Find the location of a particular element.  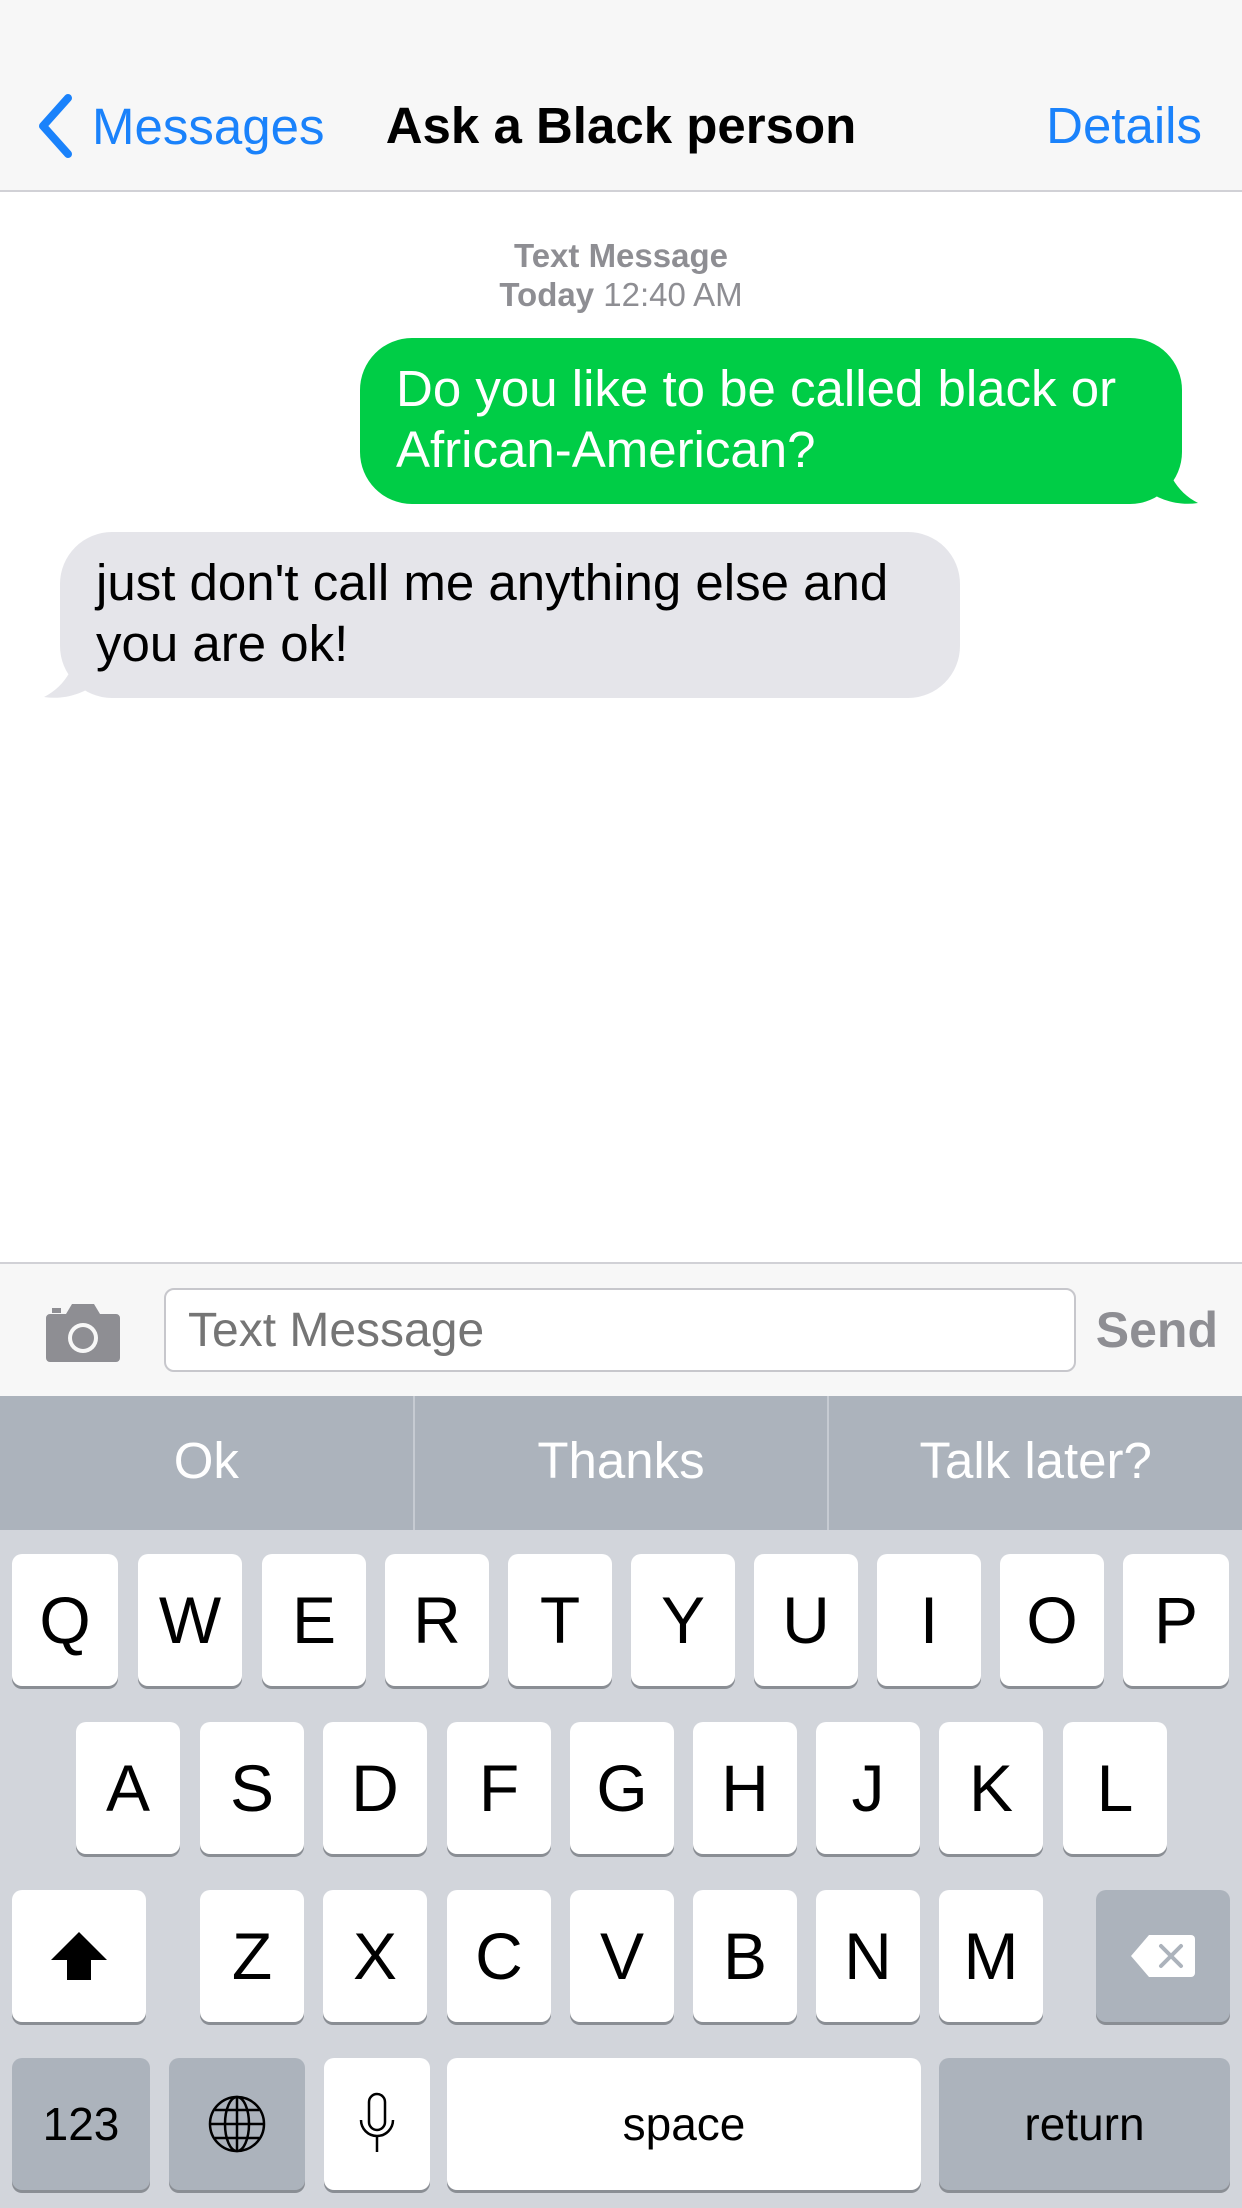

key-x: X is located at coordinates (375, 1956).